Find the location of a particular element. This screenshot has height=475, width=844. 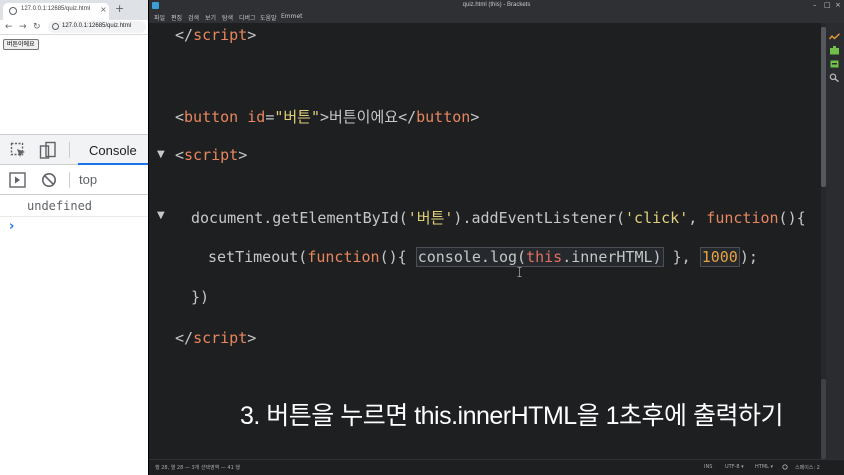

address-bar: 127.0.0.1:12685/quiz.html is located at coordinates (97, 27).